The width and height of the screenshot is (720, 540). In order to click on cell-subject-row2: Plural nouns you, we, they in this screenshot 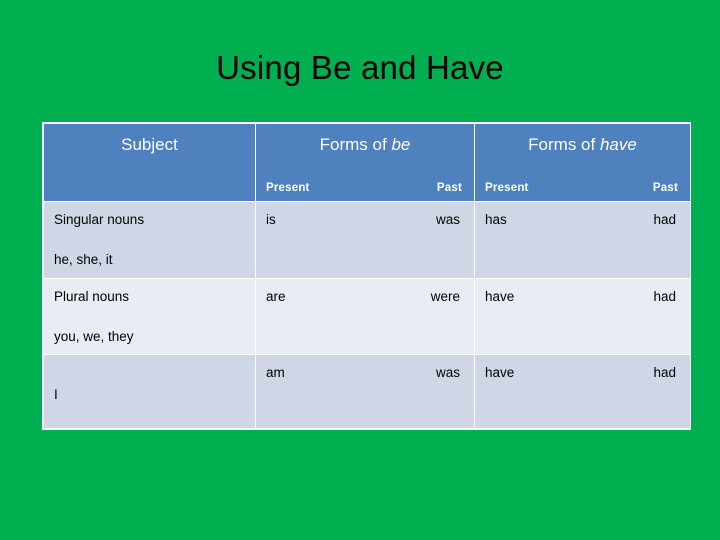, I will do `click(149, 316)`.